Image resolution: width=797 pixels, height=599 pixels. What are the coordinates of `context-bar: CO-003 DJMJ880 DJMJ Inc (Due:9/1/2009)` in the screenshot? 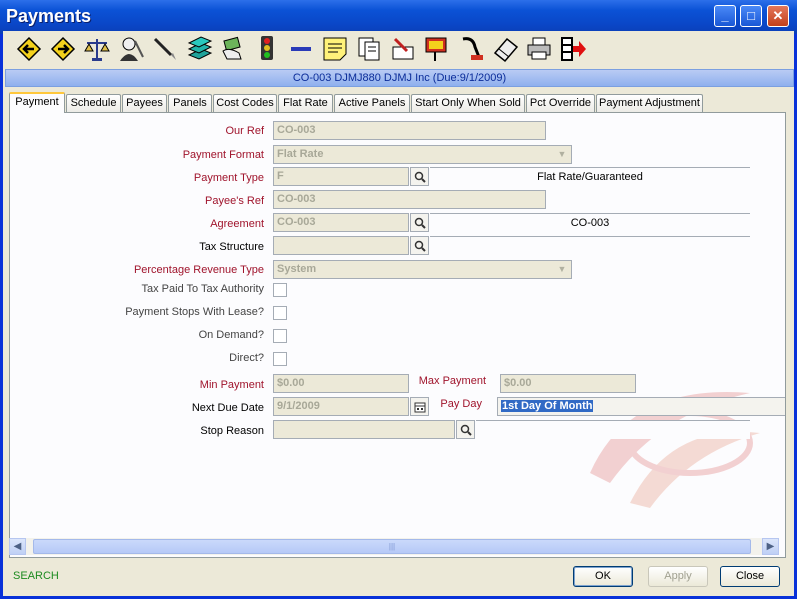 It's located at (399, 78).